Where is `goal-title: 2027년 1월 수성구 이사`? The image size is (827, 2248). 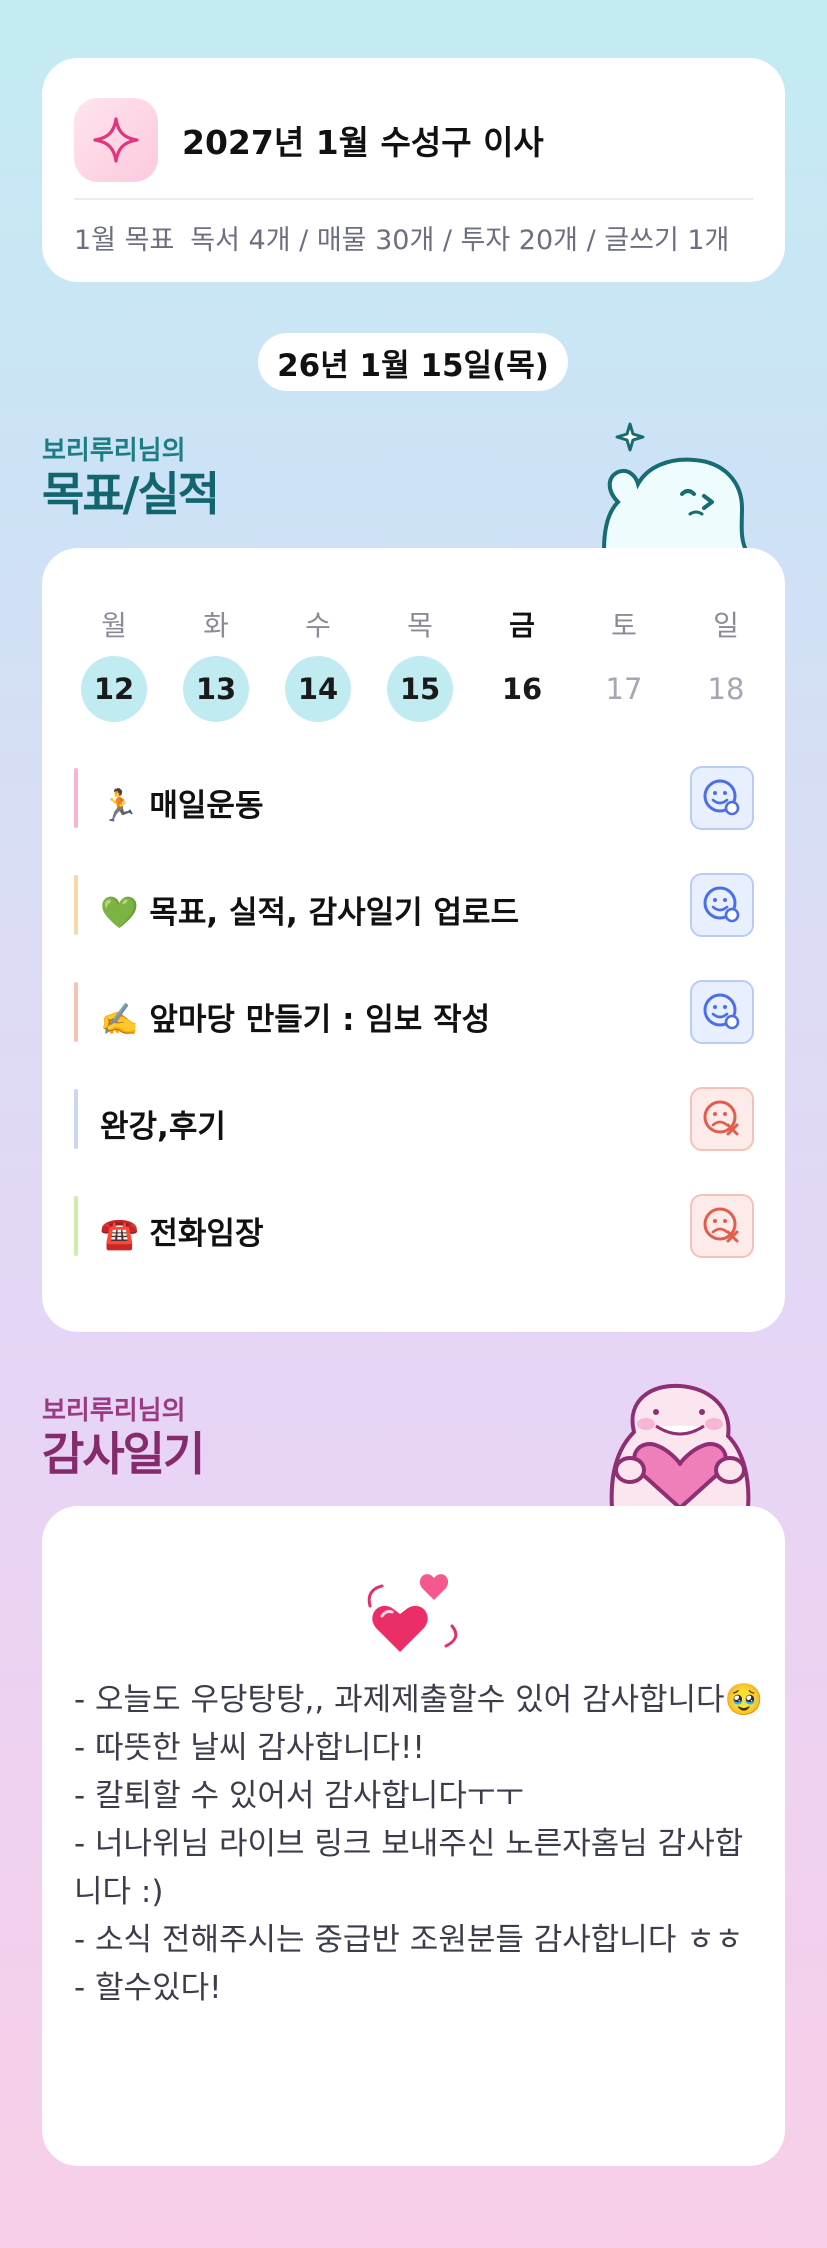
goal-title: 2027년 1월 수성구 이사 is located at coordinates (363, 142).